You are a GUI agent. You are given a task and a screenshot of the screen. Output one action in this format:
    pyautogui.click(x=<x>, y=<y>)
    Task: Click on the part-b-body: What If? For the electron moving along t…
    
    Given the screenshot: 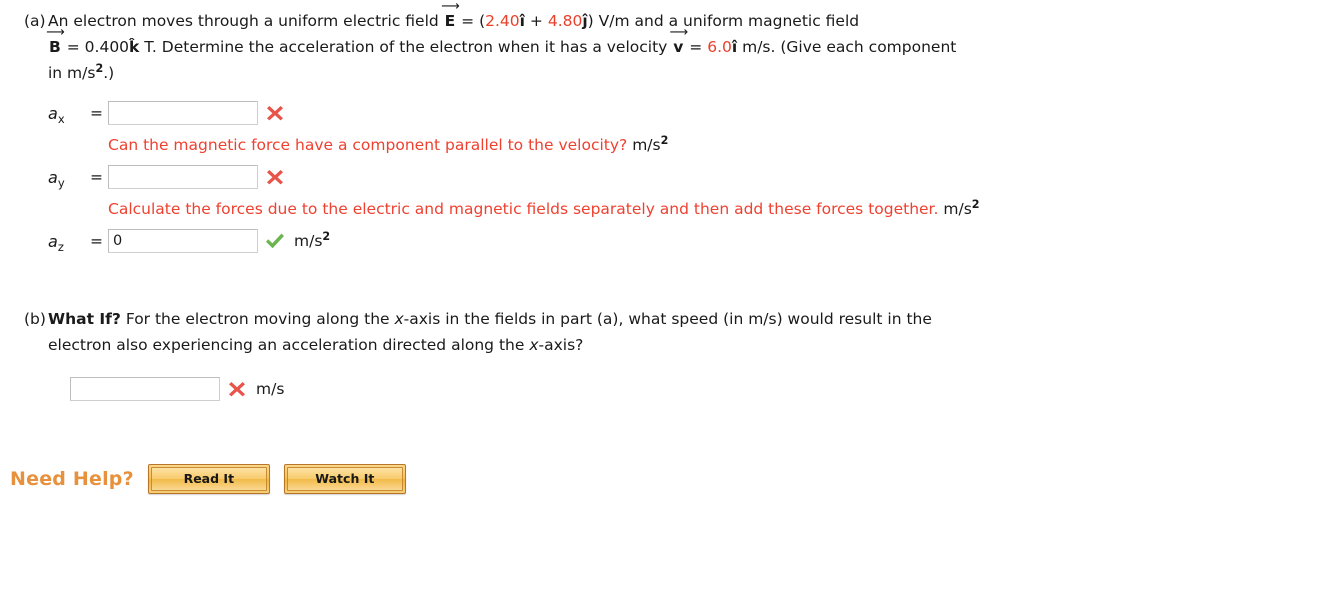 What is the action you would take?
    pyautogui.click(x=694, y=332)
    